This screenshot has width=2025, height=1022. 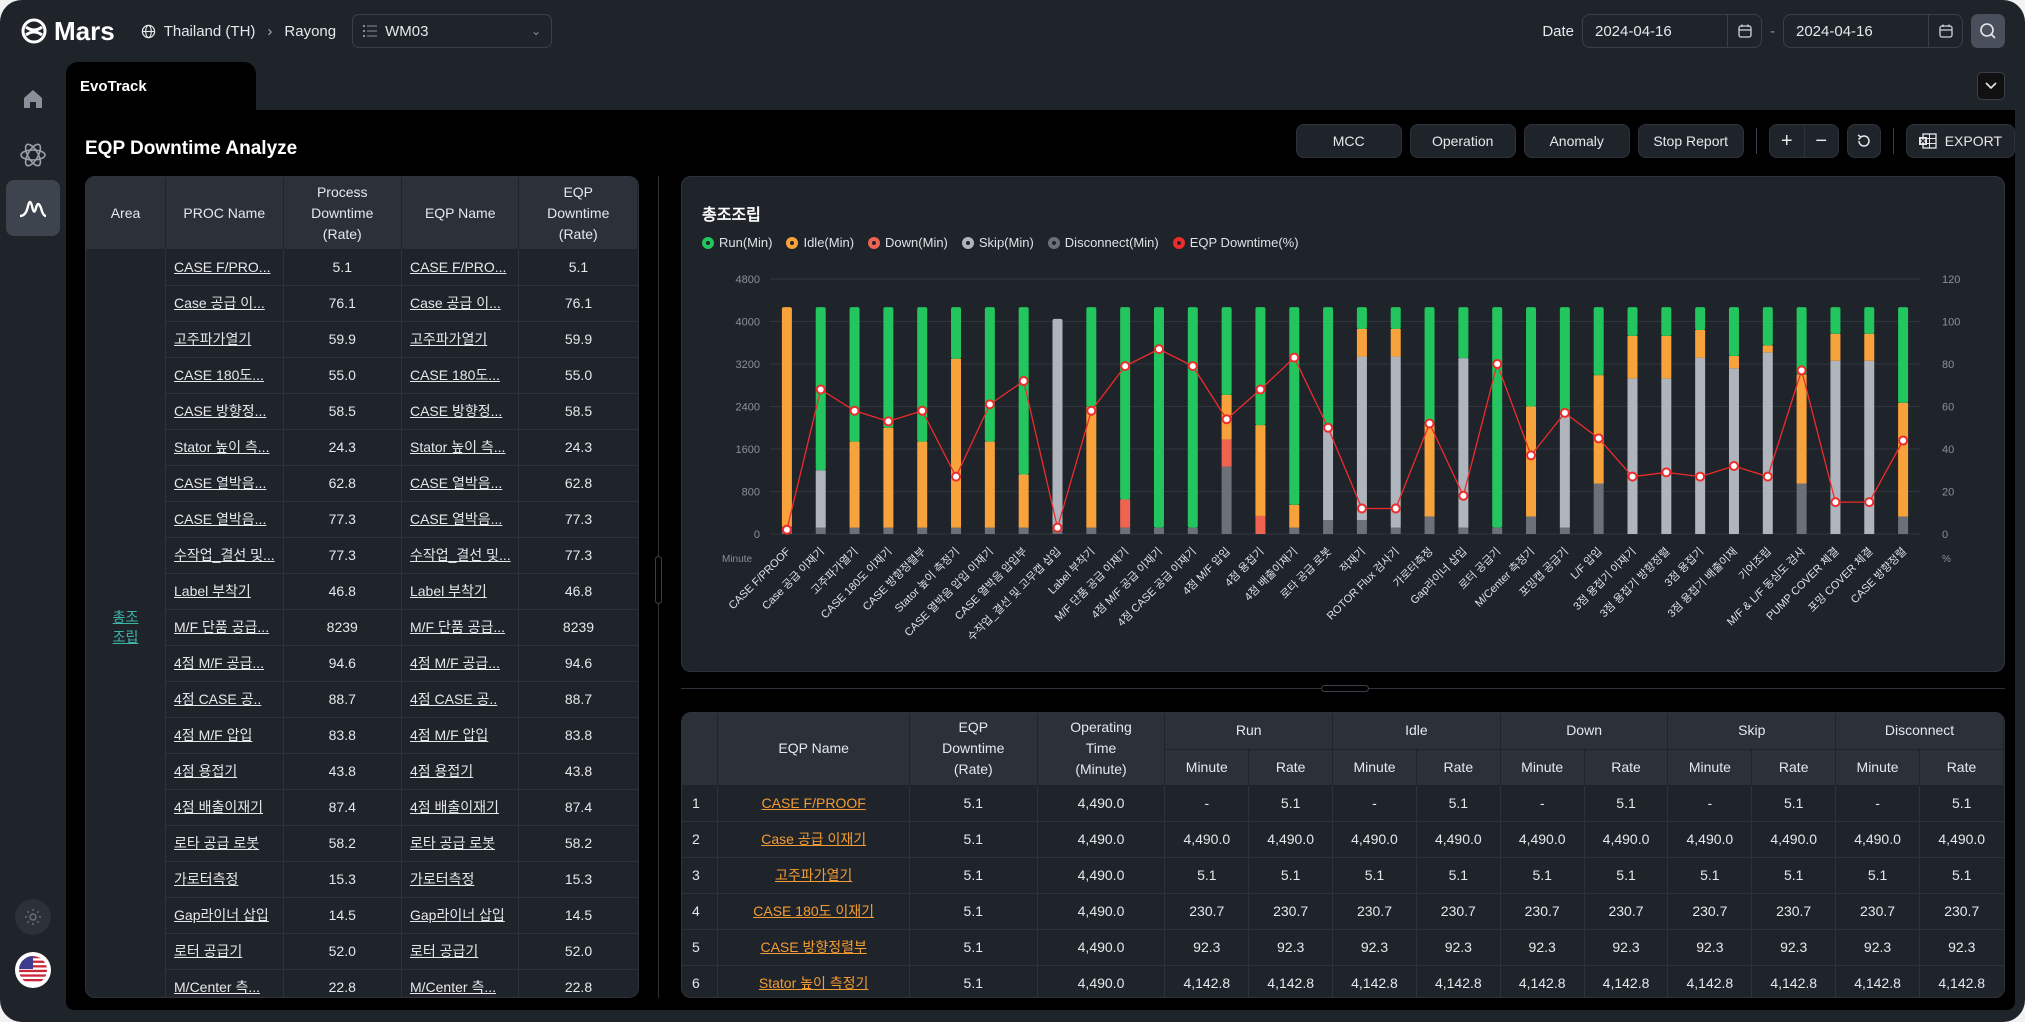 I want to click on eqp-name-link: CASE F/PROOF, so click(x=814, y=803).